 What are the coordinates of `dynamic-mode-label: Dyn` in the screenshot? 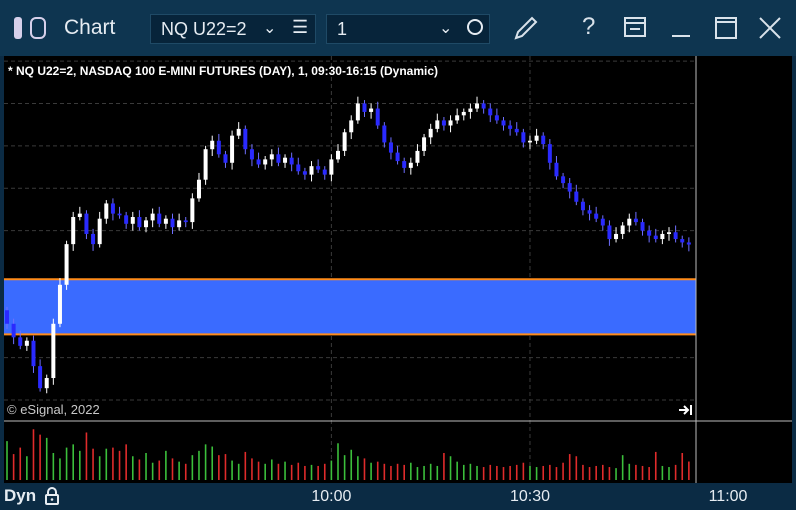 It's located at (20, 496).